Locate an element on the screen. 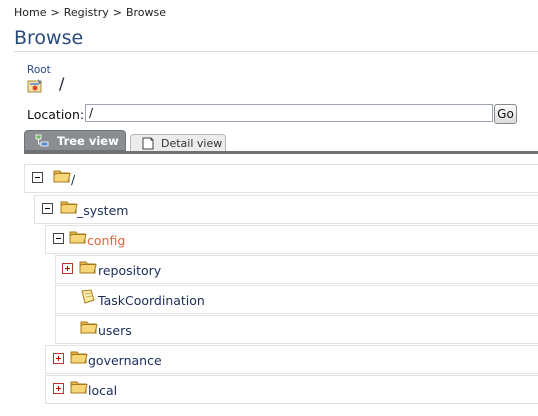  current-path: / is located at coordinates (62, 83).